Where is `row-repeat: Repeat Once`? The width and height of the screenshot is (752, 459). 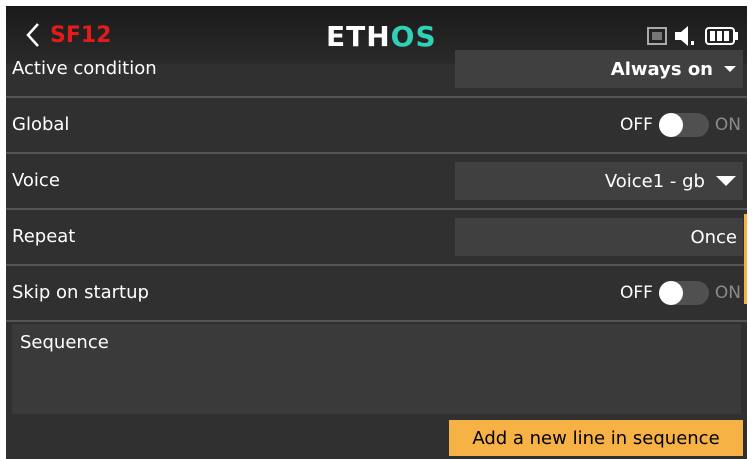
row-repeat: Repeat Once is located at coordinates (376, 238).